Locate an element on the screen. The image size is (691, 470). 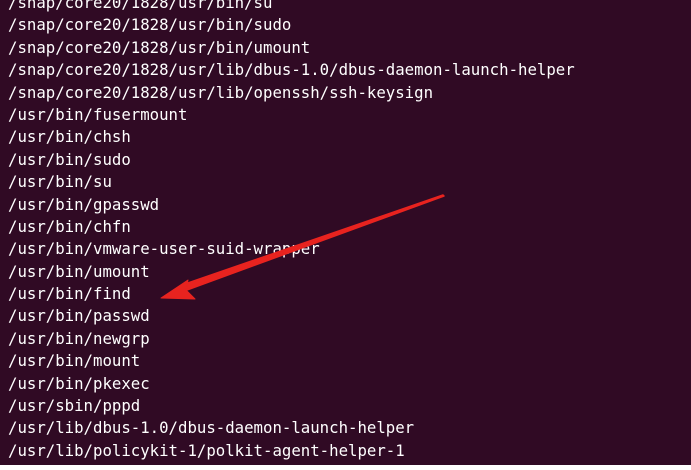
terminal-line-highlighted: /usr/bin/find is located at coordinates (69, 294).